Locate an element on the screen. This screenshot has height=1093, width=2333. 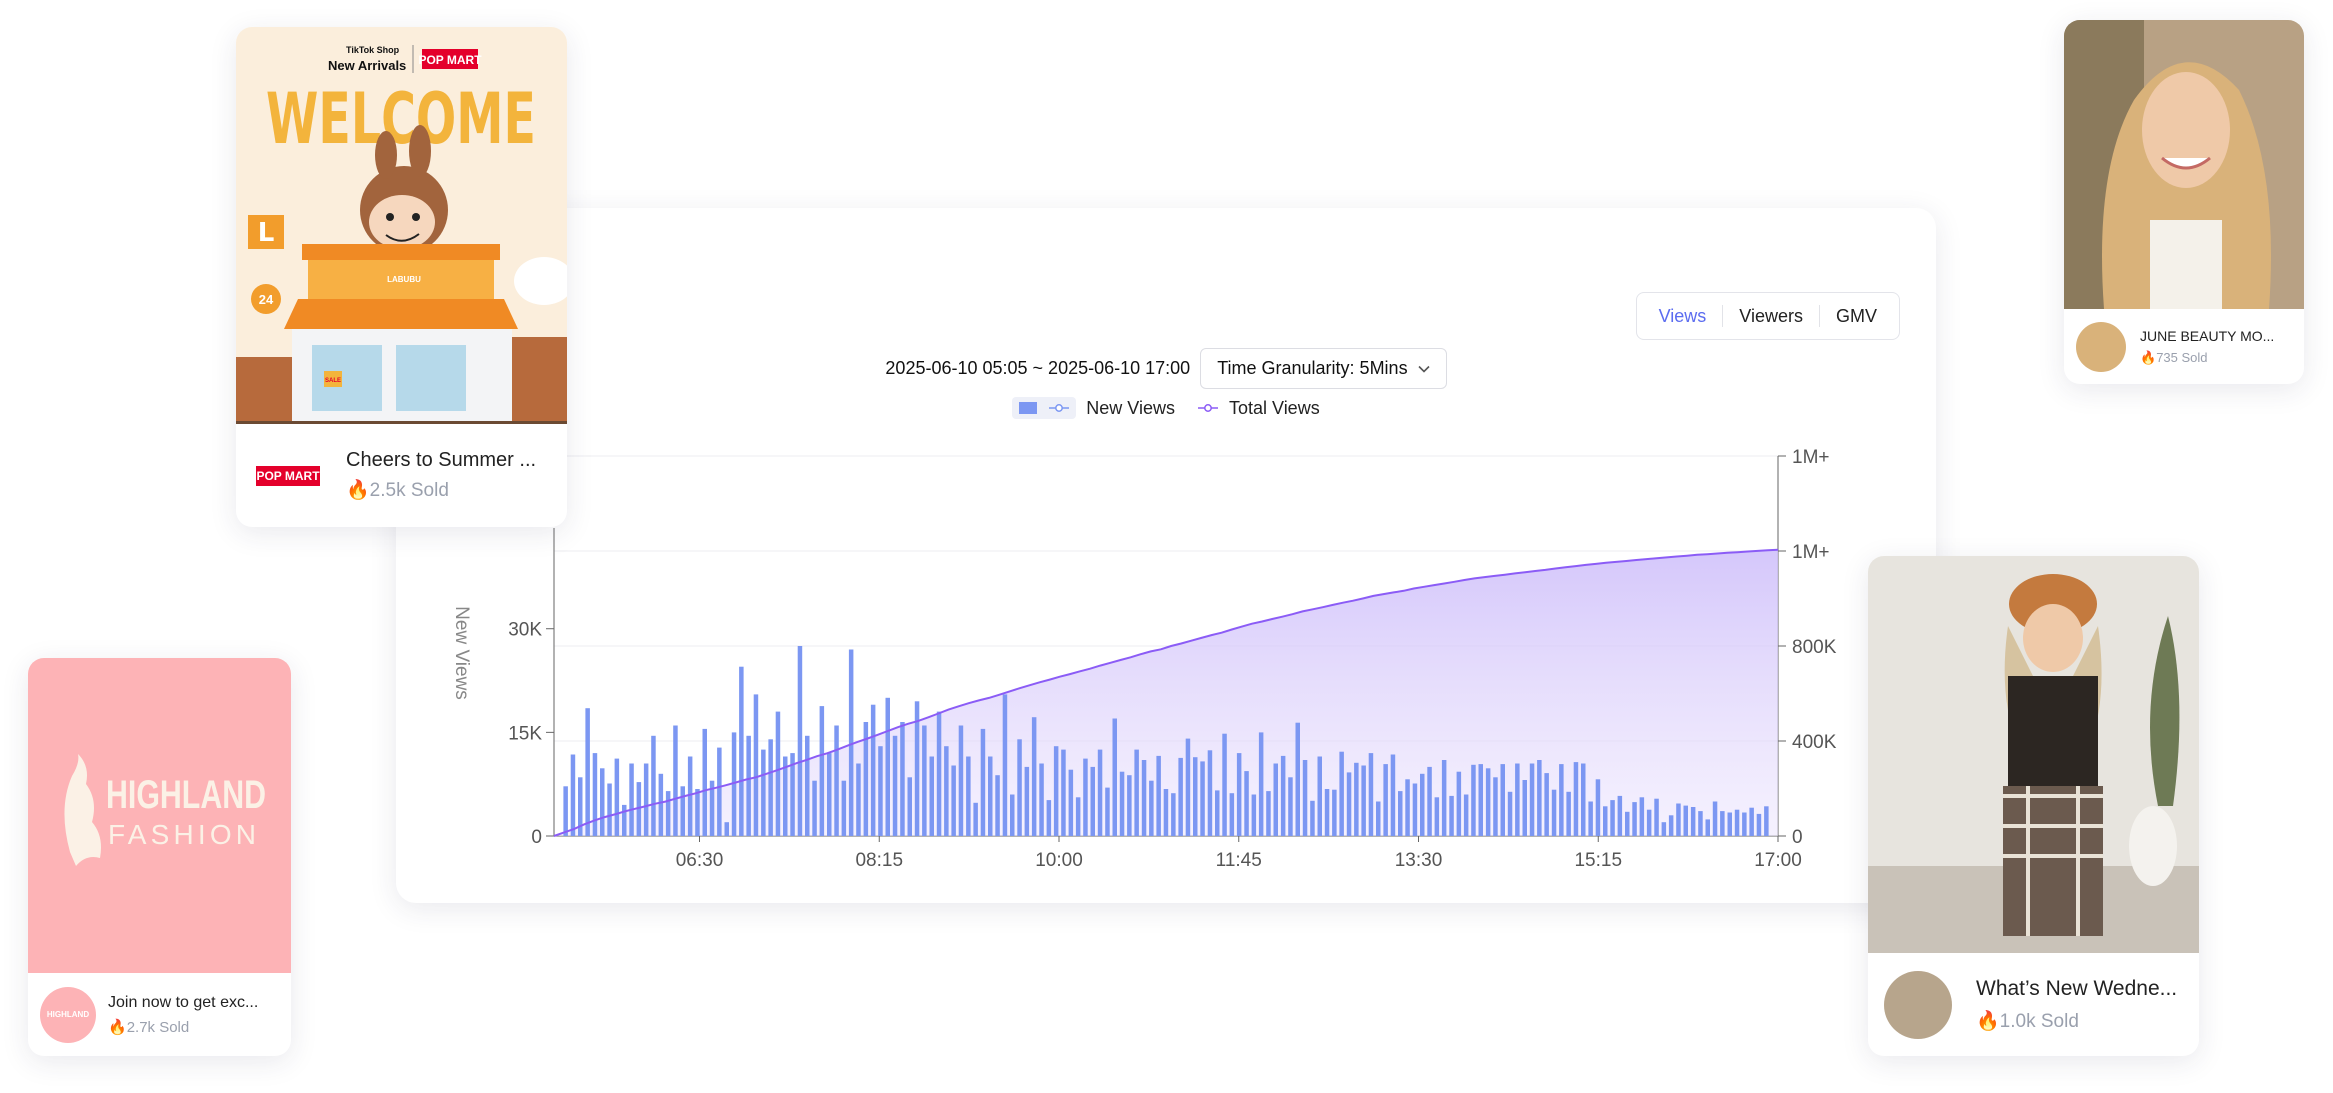
tab-viewers: Viewers is located at coordinates (1770, 316).